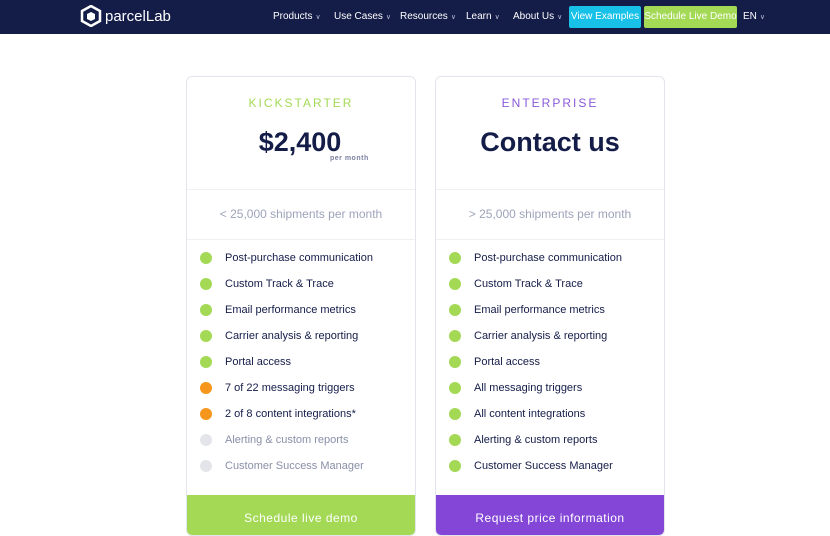 This screenshot has height=536, width=830. Describe the element at coordinates (750, 16) in the screenshot. I see `language-label: EN` at that location.